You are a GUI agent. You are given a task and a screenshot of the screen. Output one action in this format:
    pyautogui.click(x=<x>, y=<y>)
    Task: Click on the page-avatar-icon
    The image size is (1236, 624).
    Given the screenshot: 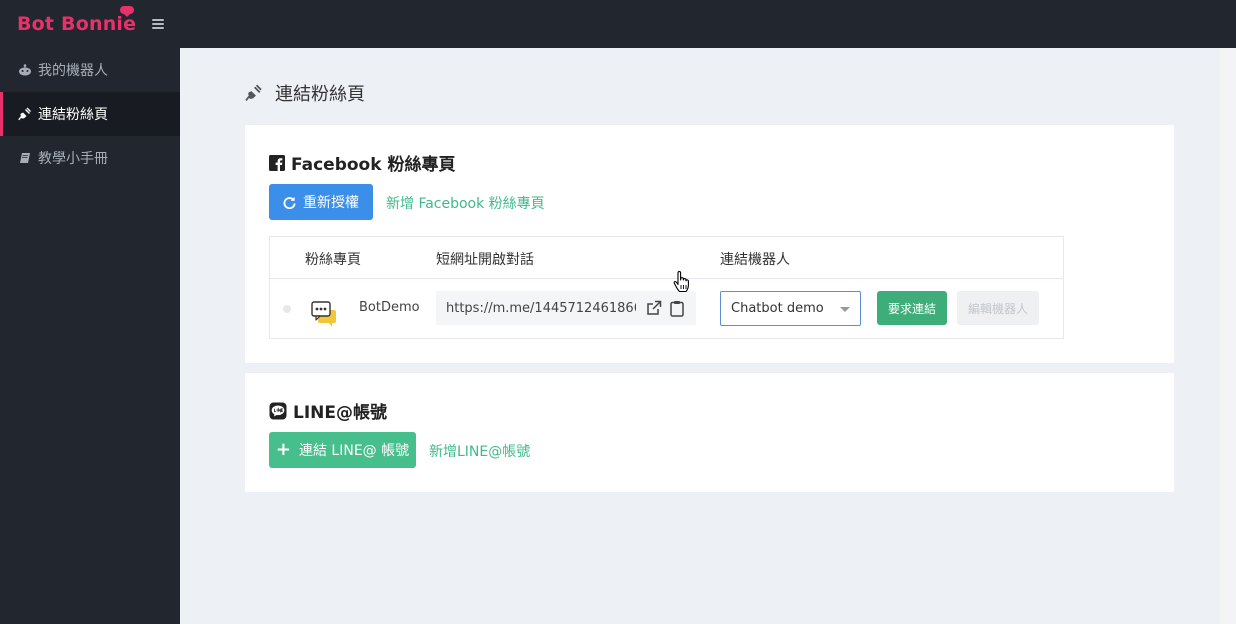 What is the action you would take?
    pyautogui.click(x=324, y=314)
    